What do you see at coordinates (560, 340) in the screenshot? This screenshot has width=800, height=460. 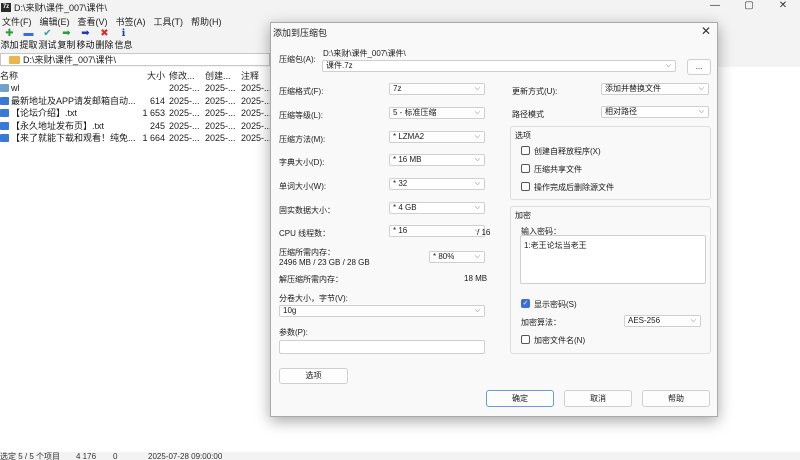 I see `encrypt-names-label: 加密文件名(N)` at bounding box center [560, 340].